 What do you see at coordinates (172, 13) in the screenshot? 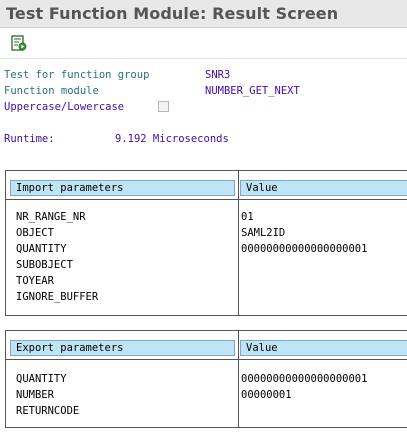
I see `window-title: Test Function Module: Result Screen` at bounding box center [172, 13].